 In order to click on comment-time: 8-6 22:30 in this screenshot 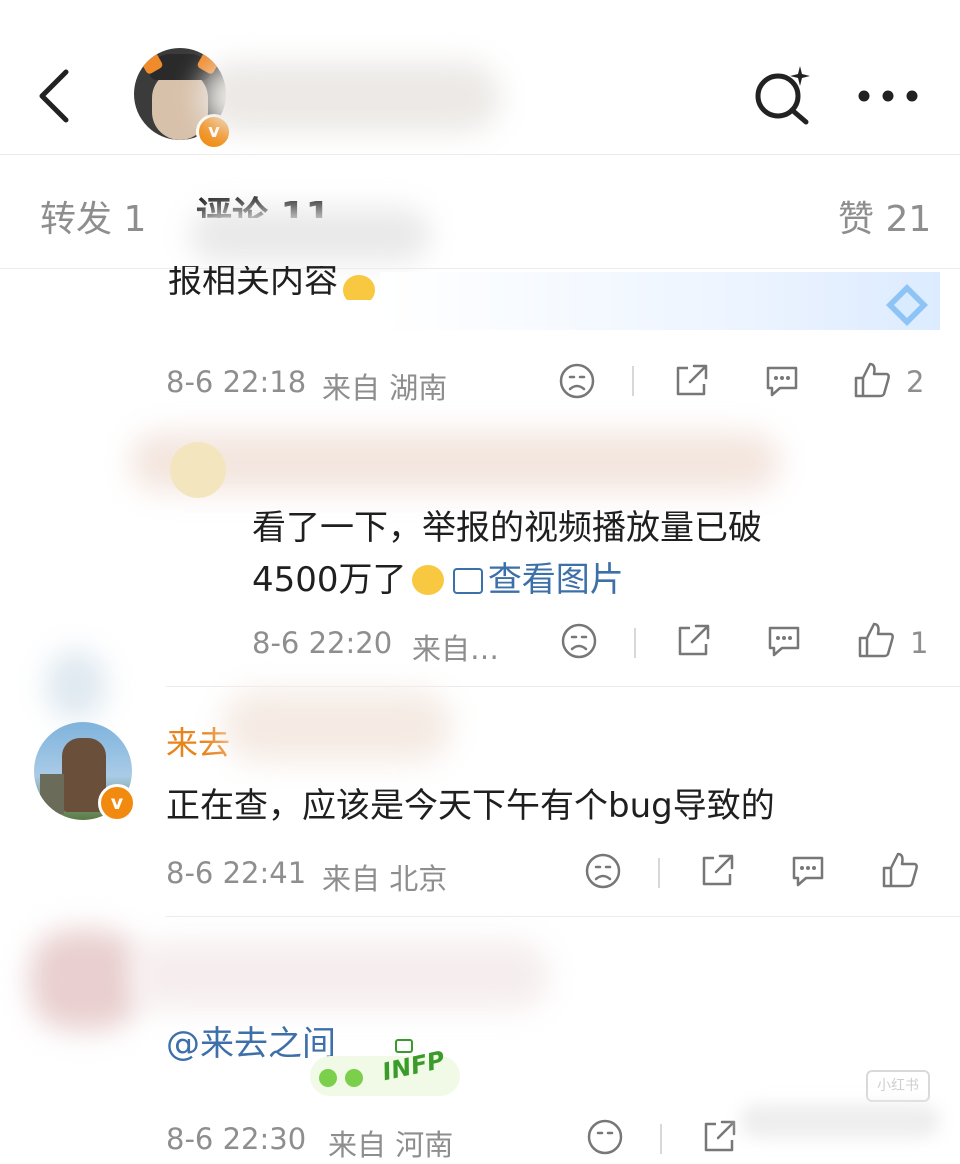, I will do `click(236, 1139)`.